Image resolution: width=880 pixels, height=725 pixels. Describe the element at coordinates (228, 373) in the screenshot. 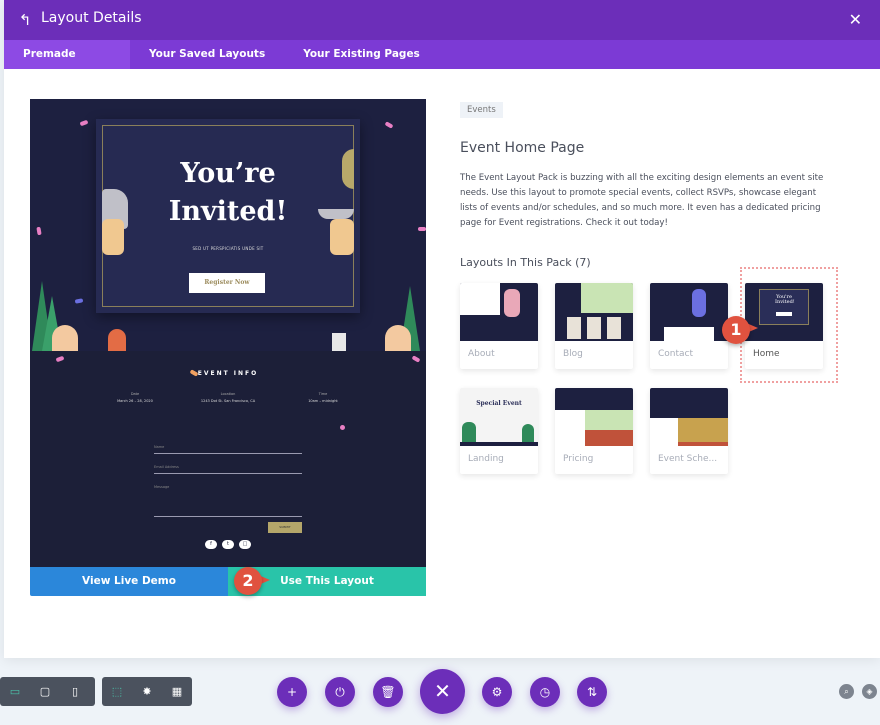

I see `event-info-heading: EVENT INFO` at that location.